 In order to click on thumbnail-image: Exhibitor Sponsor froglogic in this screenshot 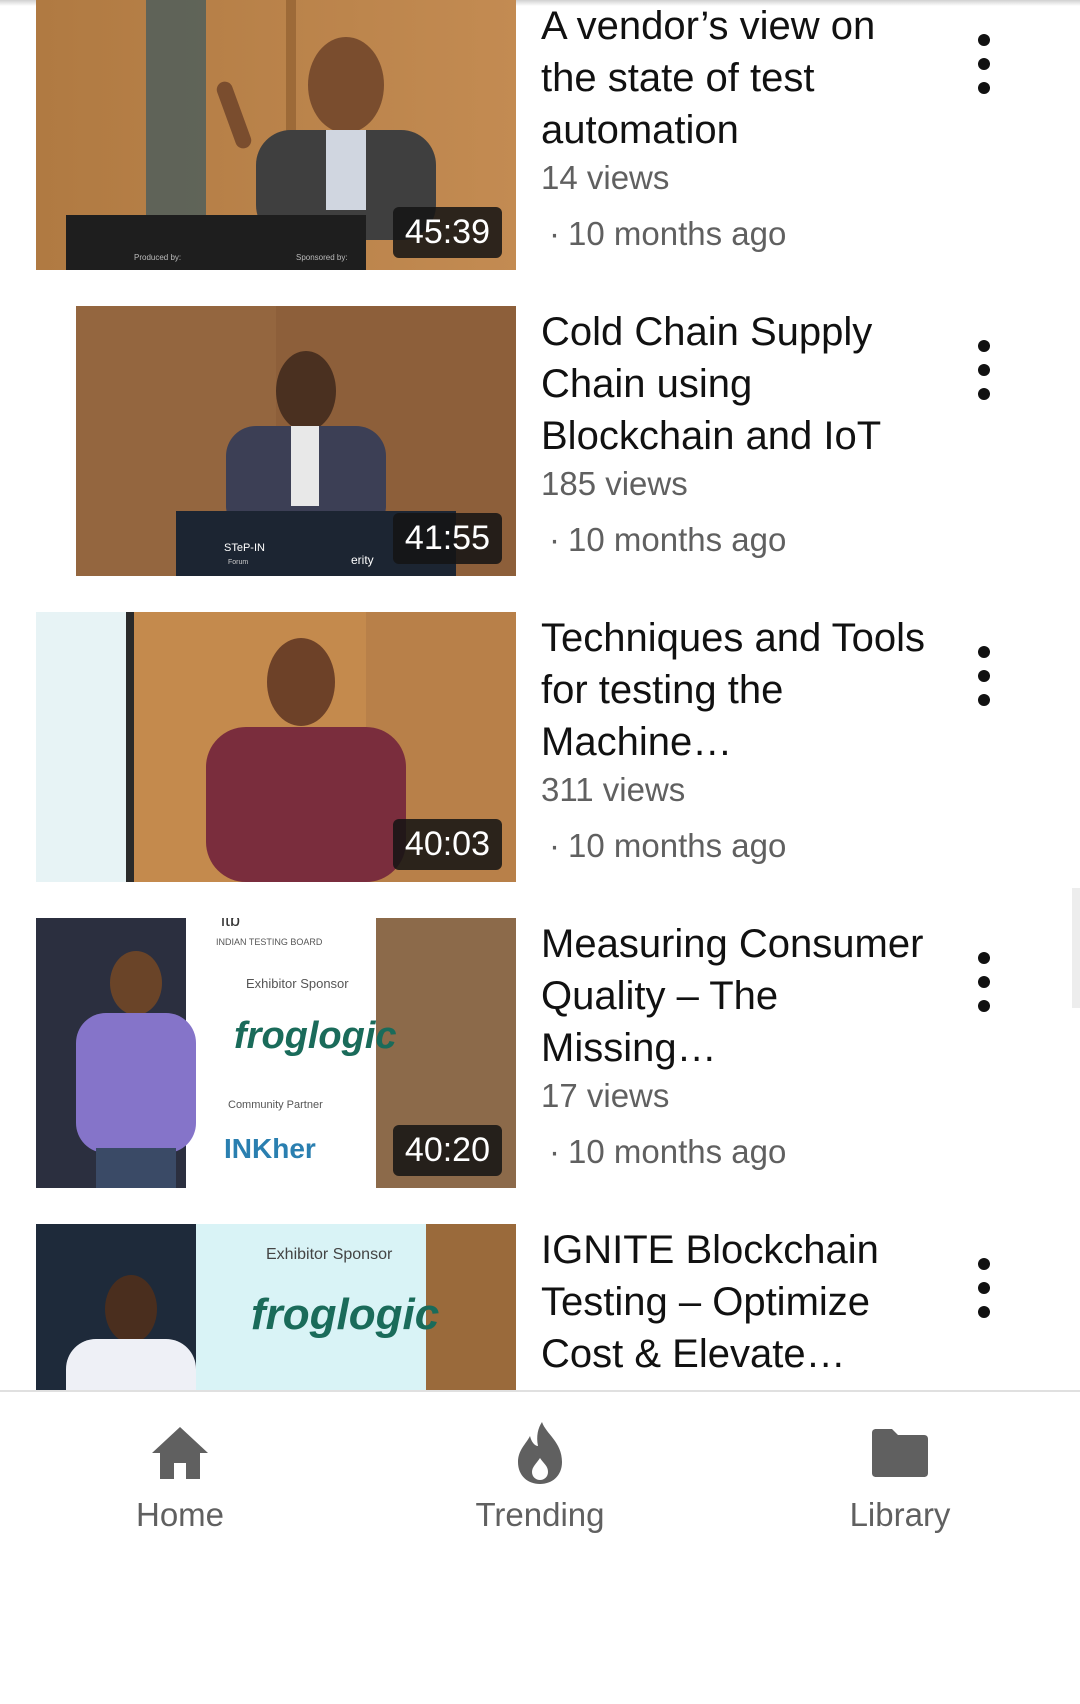, I will do `click(276, 1307)`.